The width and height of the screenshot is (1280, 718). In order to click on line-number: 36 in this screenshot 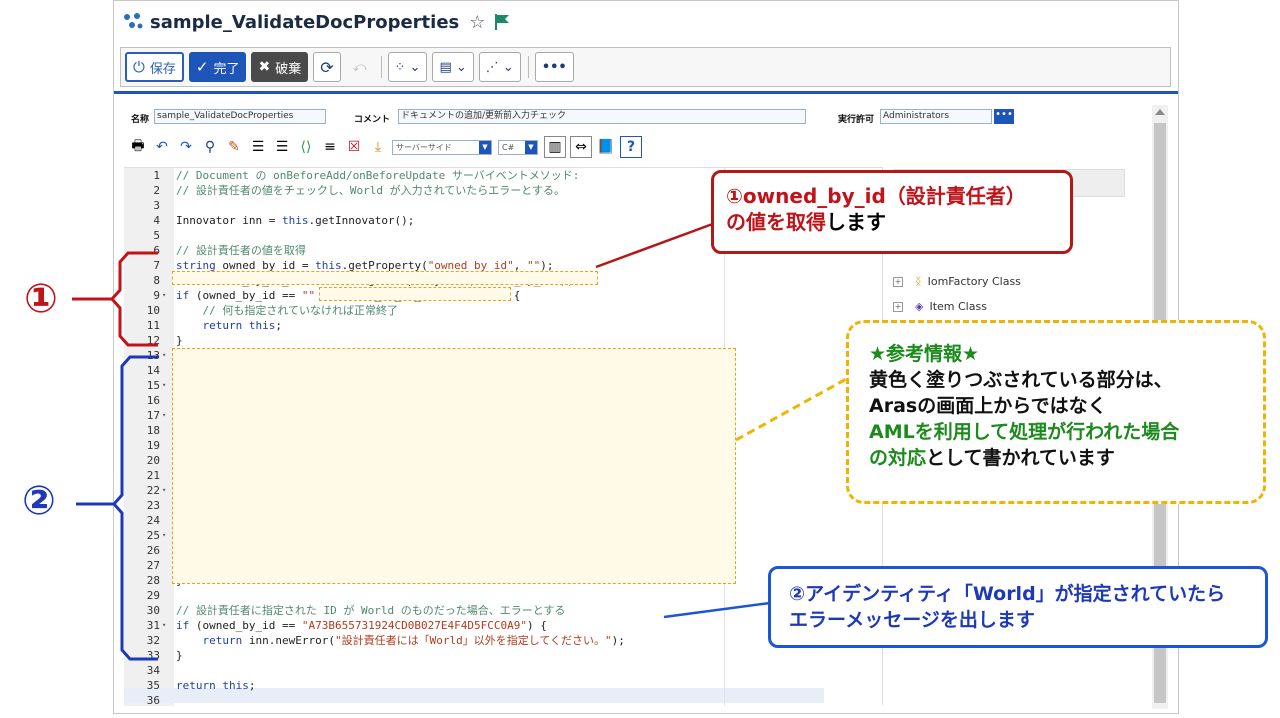, I will do `click(153, 700)`.